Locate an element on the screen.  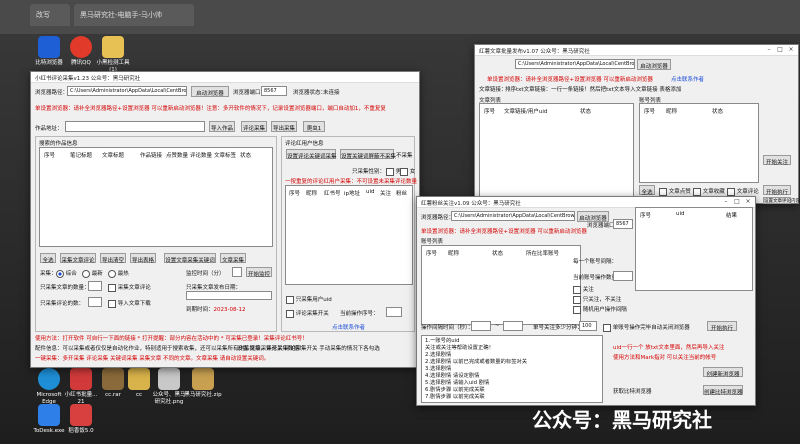
sort-radio-1: 综合 is located at coordinates (66, 273).